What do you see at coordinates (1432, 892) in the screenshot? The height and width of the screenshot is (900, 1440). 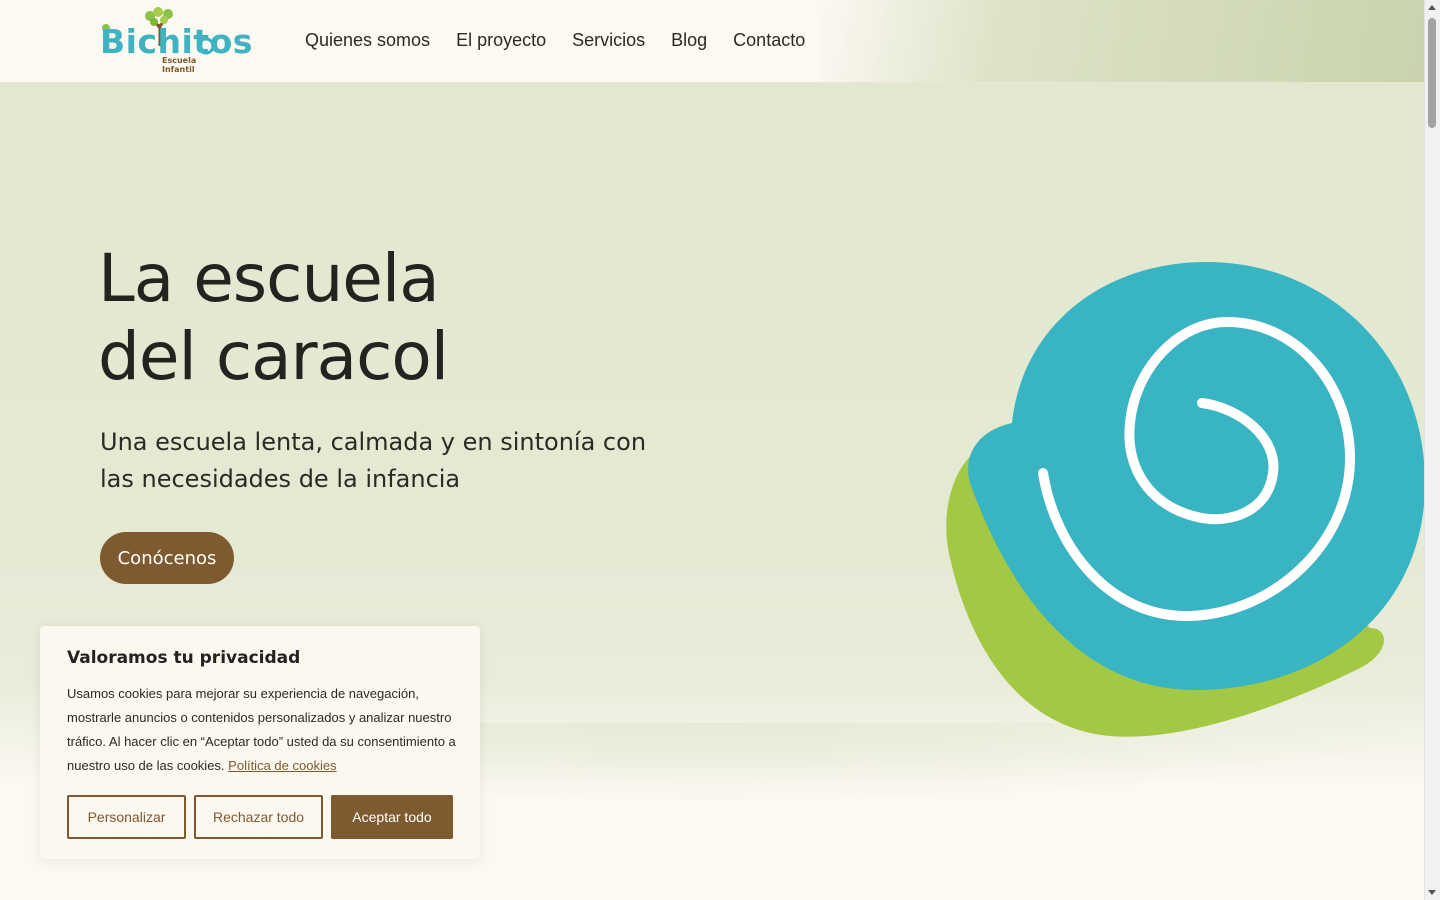 I see `scroll-down-arrow-icon` at bounding box center [1432, 892].